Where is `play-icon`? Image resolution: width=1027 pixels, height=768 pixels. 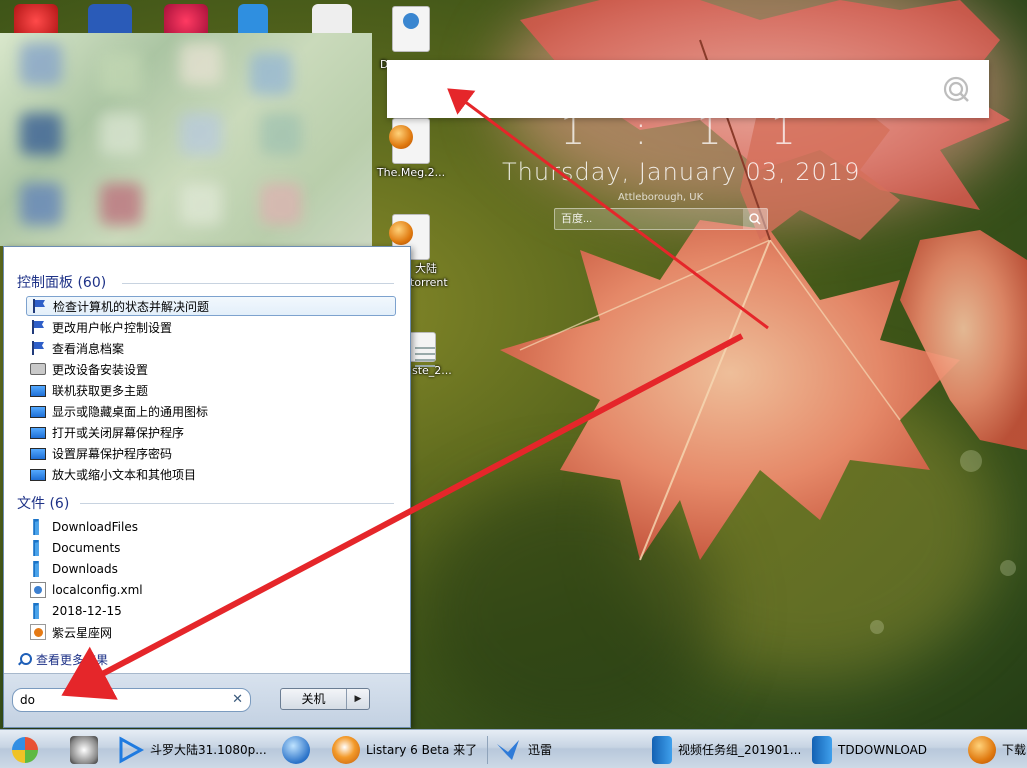 play-icon is located at coordinates (130, 749).